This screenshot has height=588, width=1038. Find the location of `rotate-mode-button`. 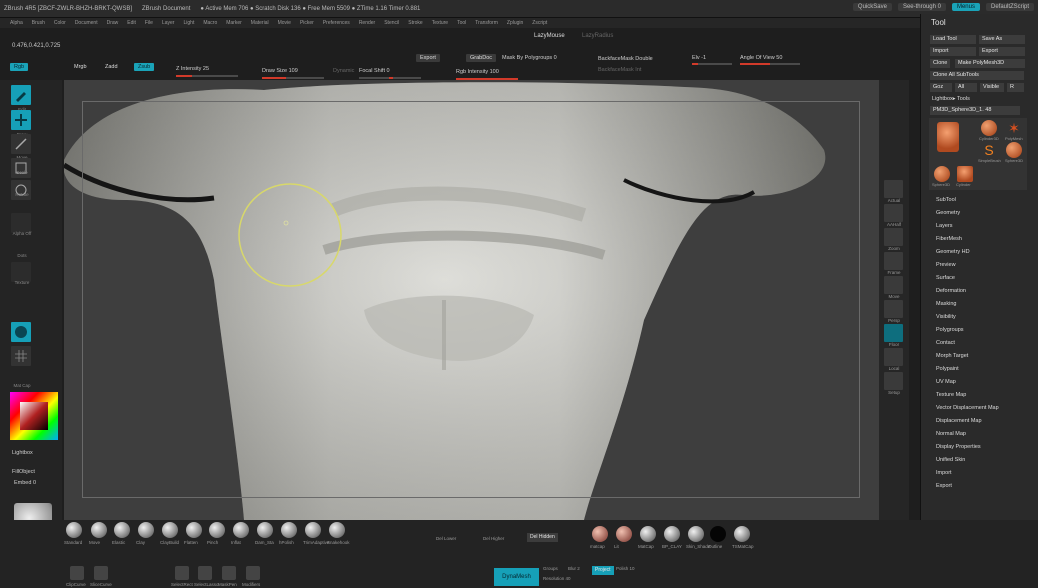

rotate-mode-button is located at coordinates (21, 190).